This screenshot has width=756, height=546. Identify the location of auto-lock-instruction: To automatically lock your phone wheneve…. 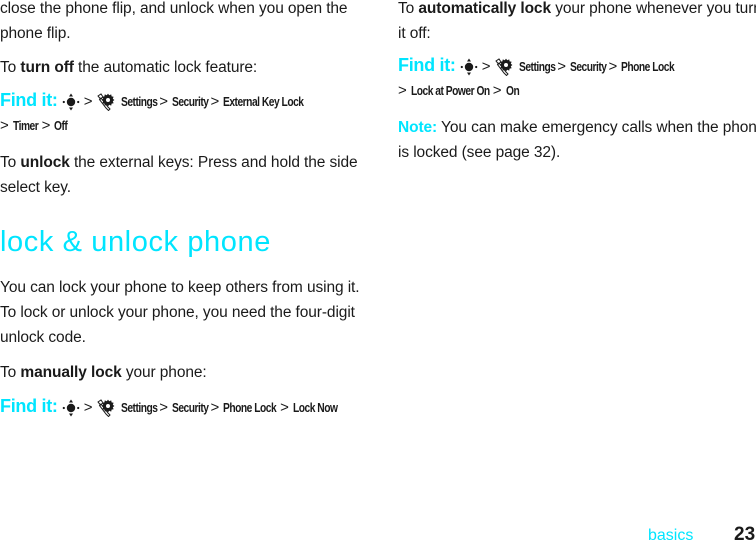
(577, 23).